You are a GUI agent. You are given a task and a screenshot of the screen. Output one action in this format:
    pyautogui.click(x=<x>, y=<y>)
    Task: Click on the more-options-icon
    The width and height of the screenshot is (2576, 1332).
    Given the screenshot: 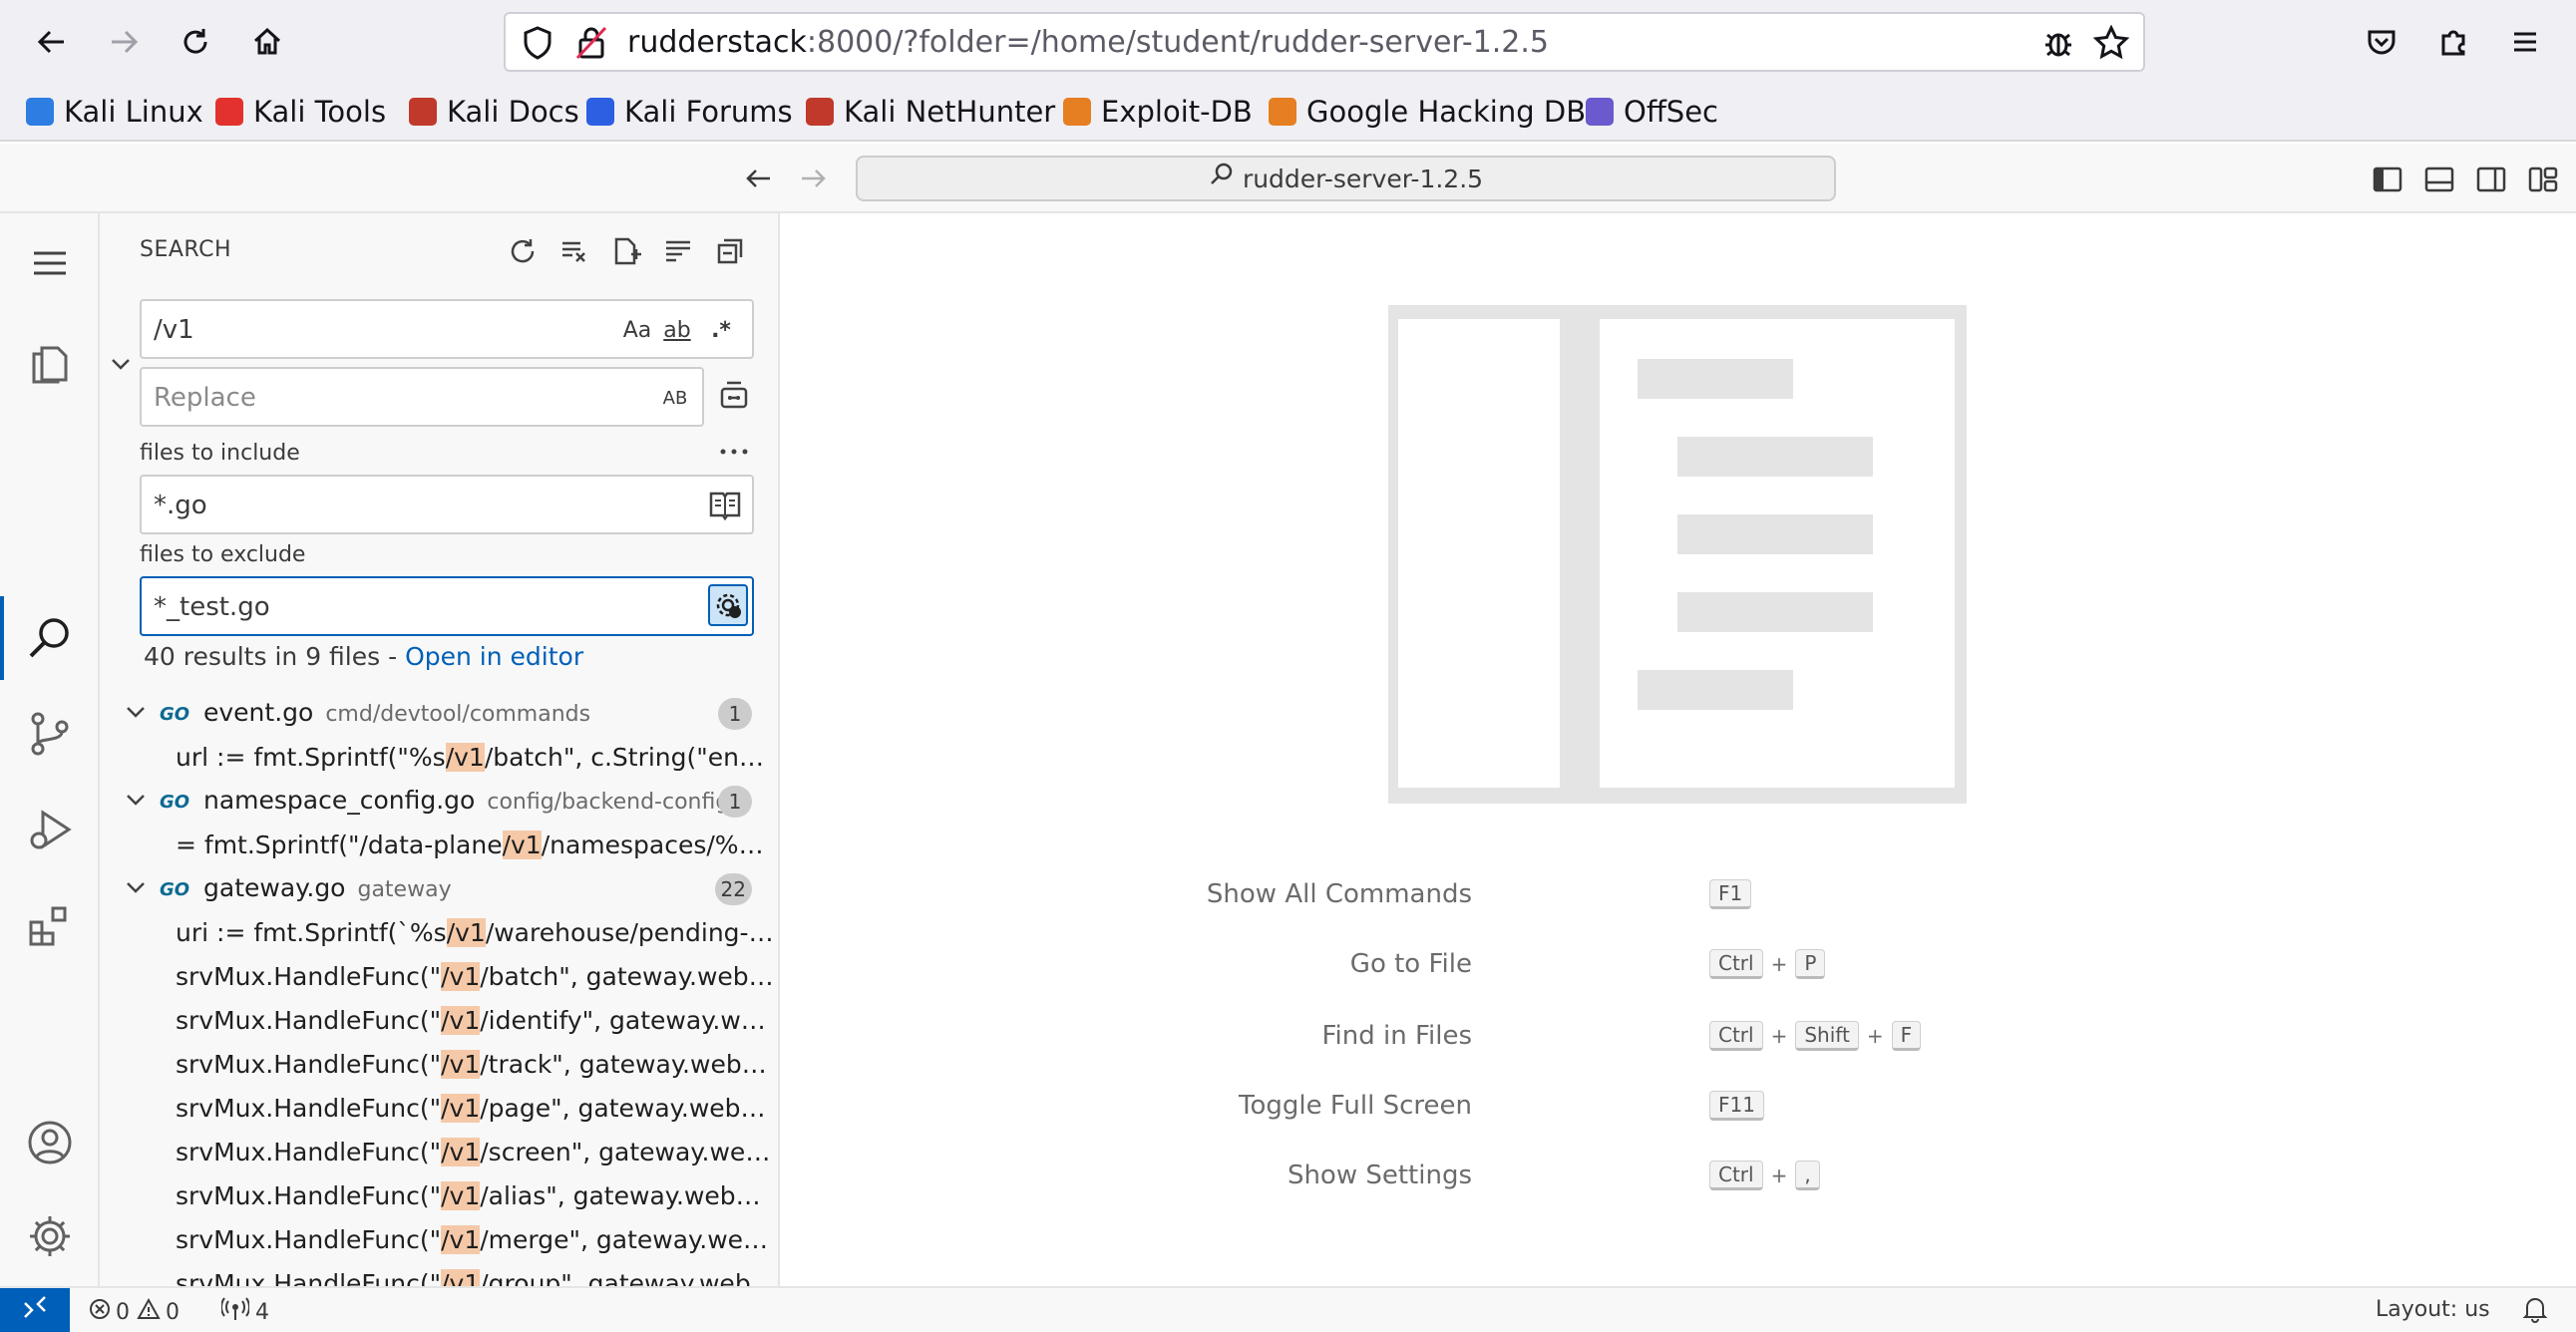 What is the action you would take?
    pyautogui.click(x=734, y=452)
    